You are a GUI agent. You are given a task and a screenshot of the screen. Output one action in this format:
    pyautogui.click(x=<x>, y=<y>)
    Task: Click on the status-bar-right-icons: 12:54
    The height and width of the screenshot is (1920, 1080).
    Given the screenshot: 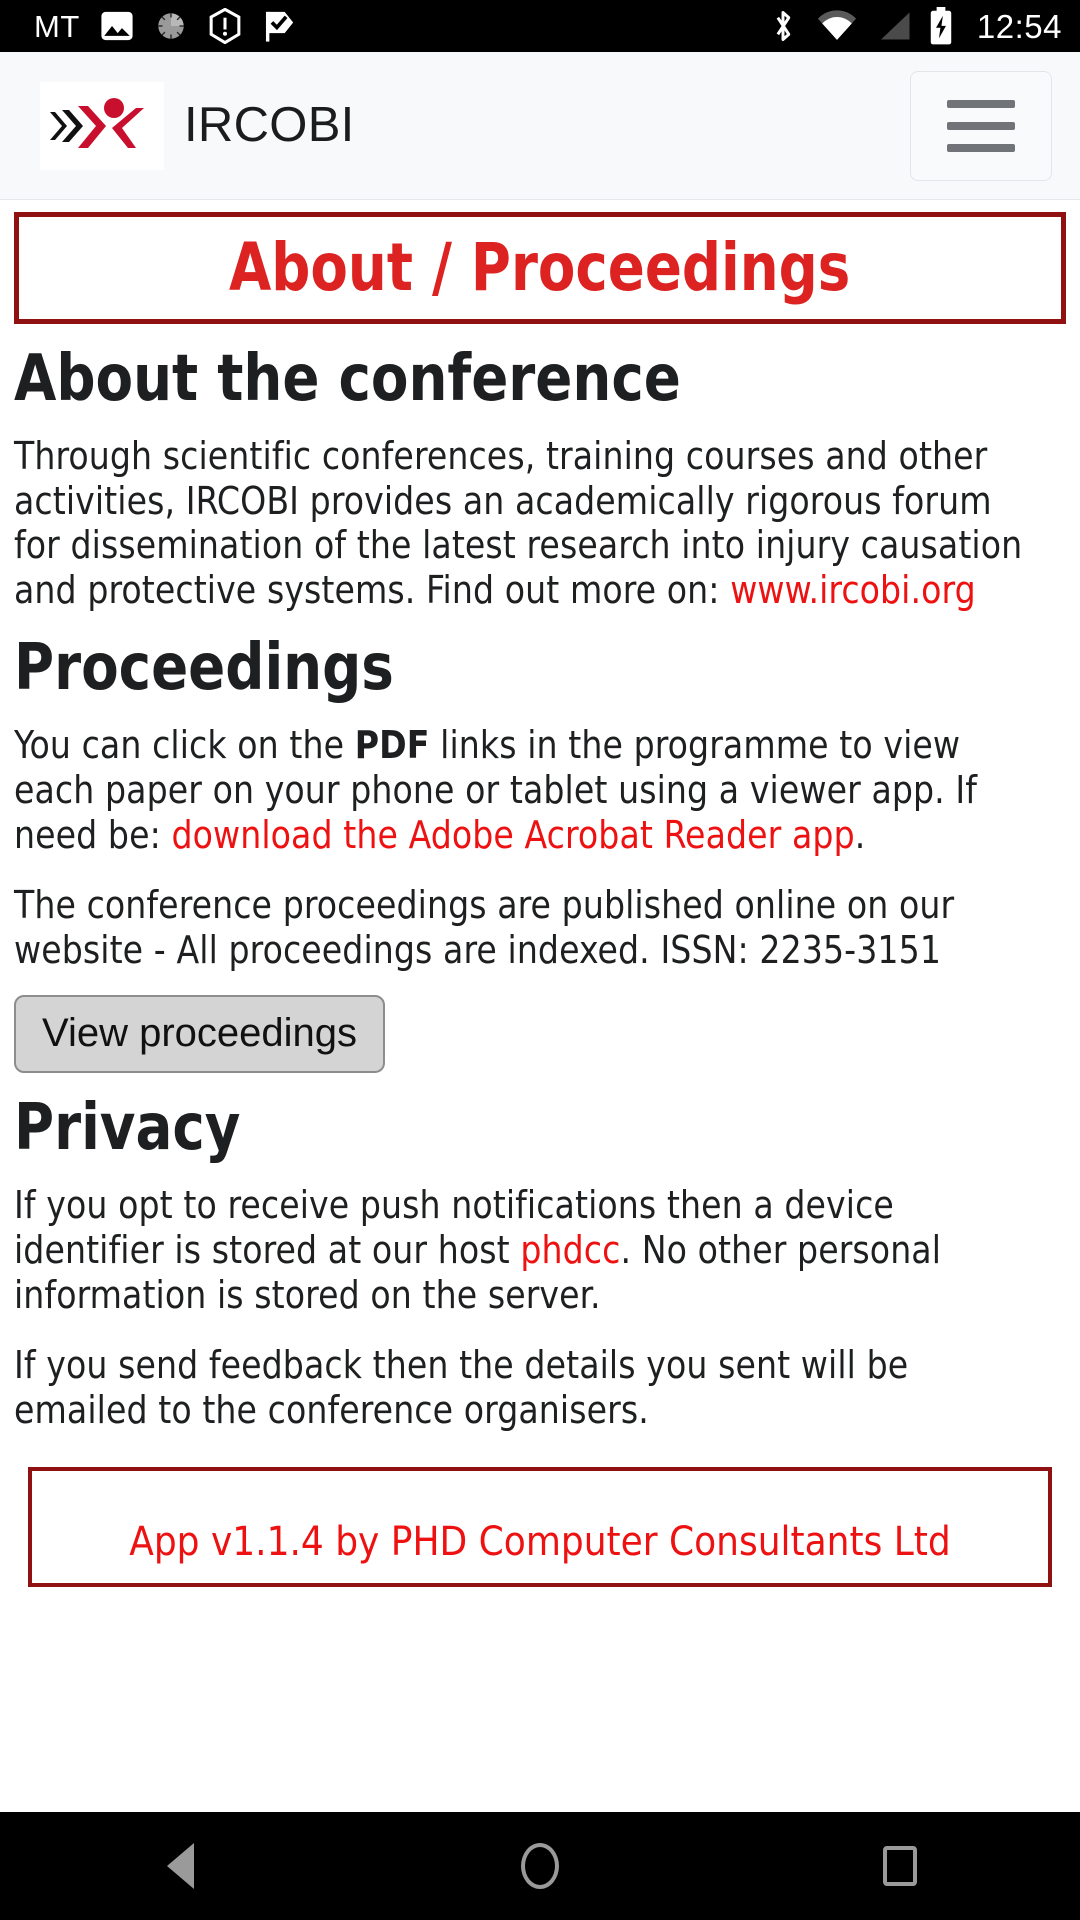 What is the action you would take?
    pyautogui.click(x=914, y=26)
    